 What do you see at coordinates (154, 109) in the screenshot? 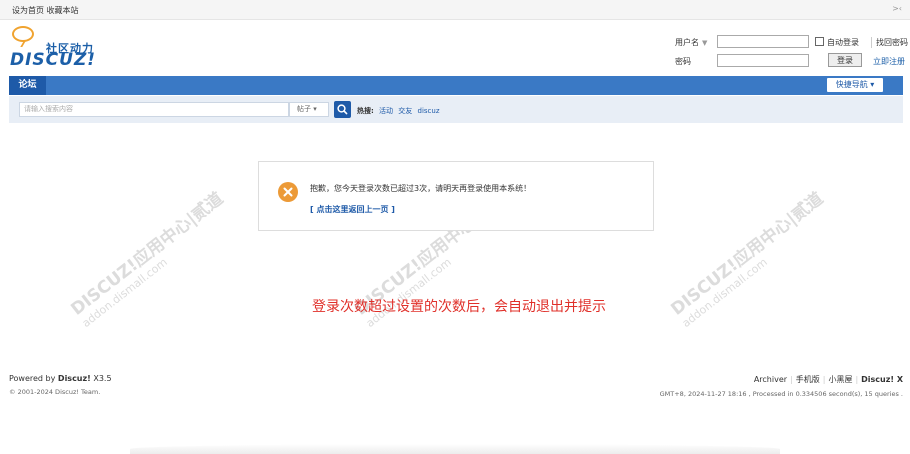
I see `search-input: 请输入搜索内容` at bounding box center [154, 109].